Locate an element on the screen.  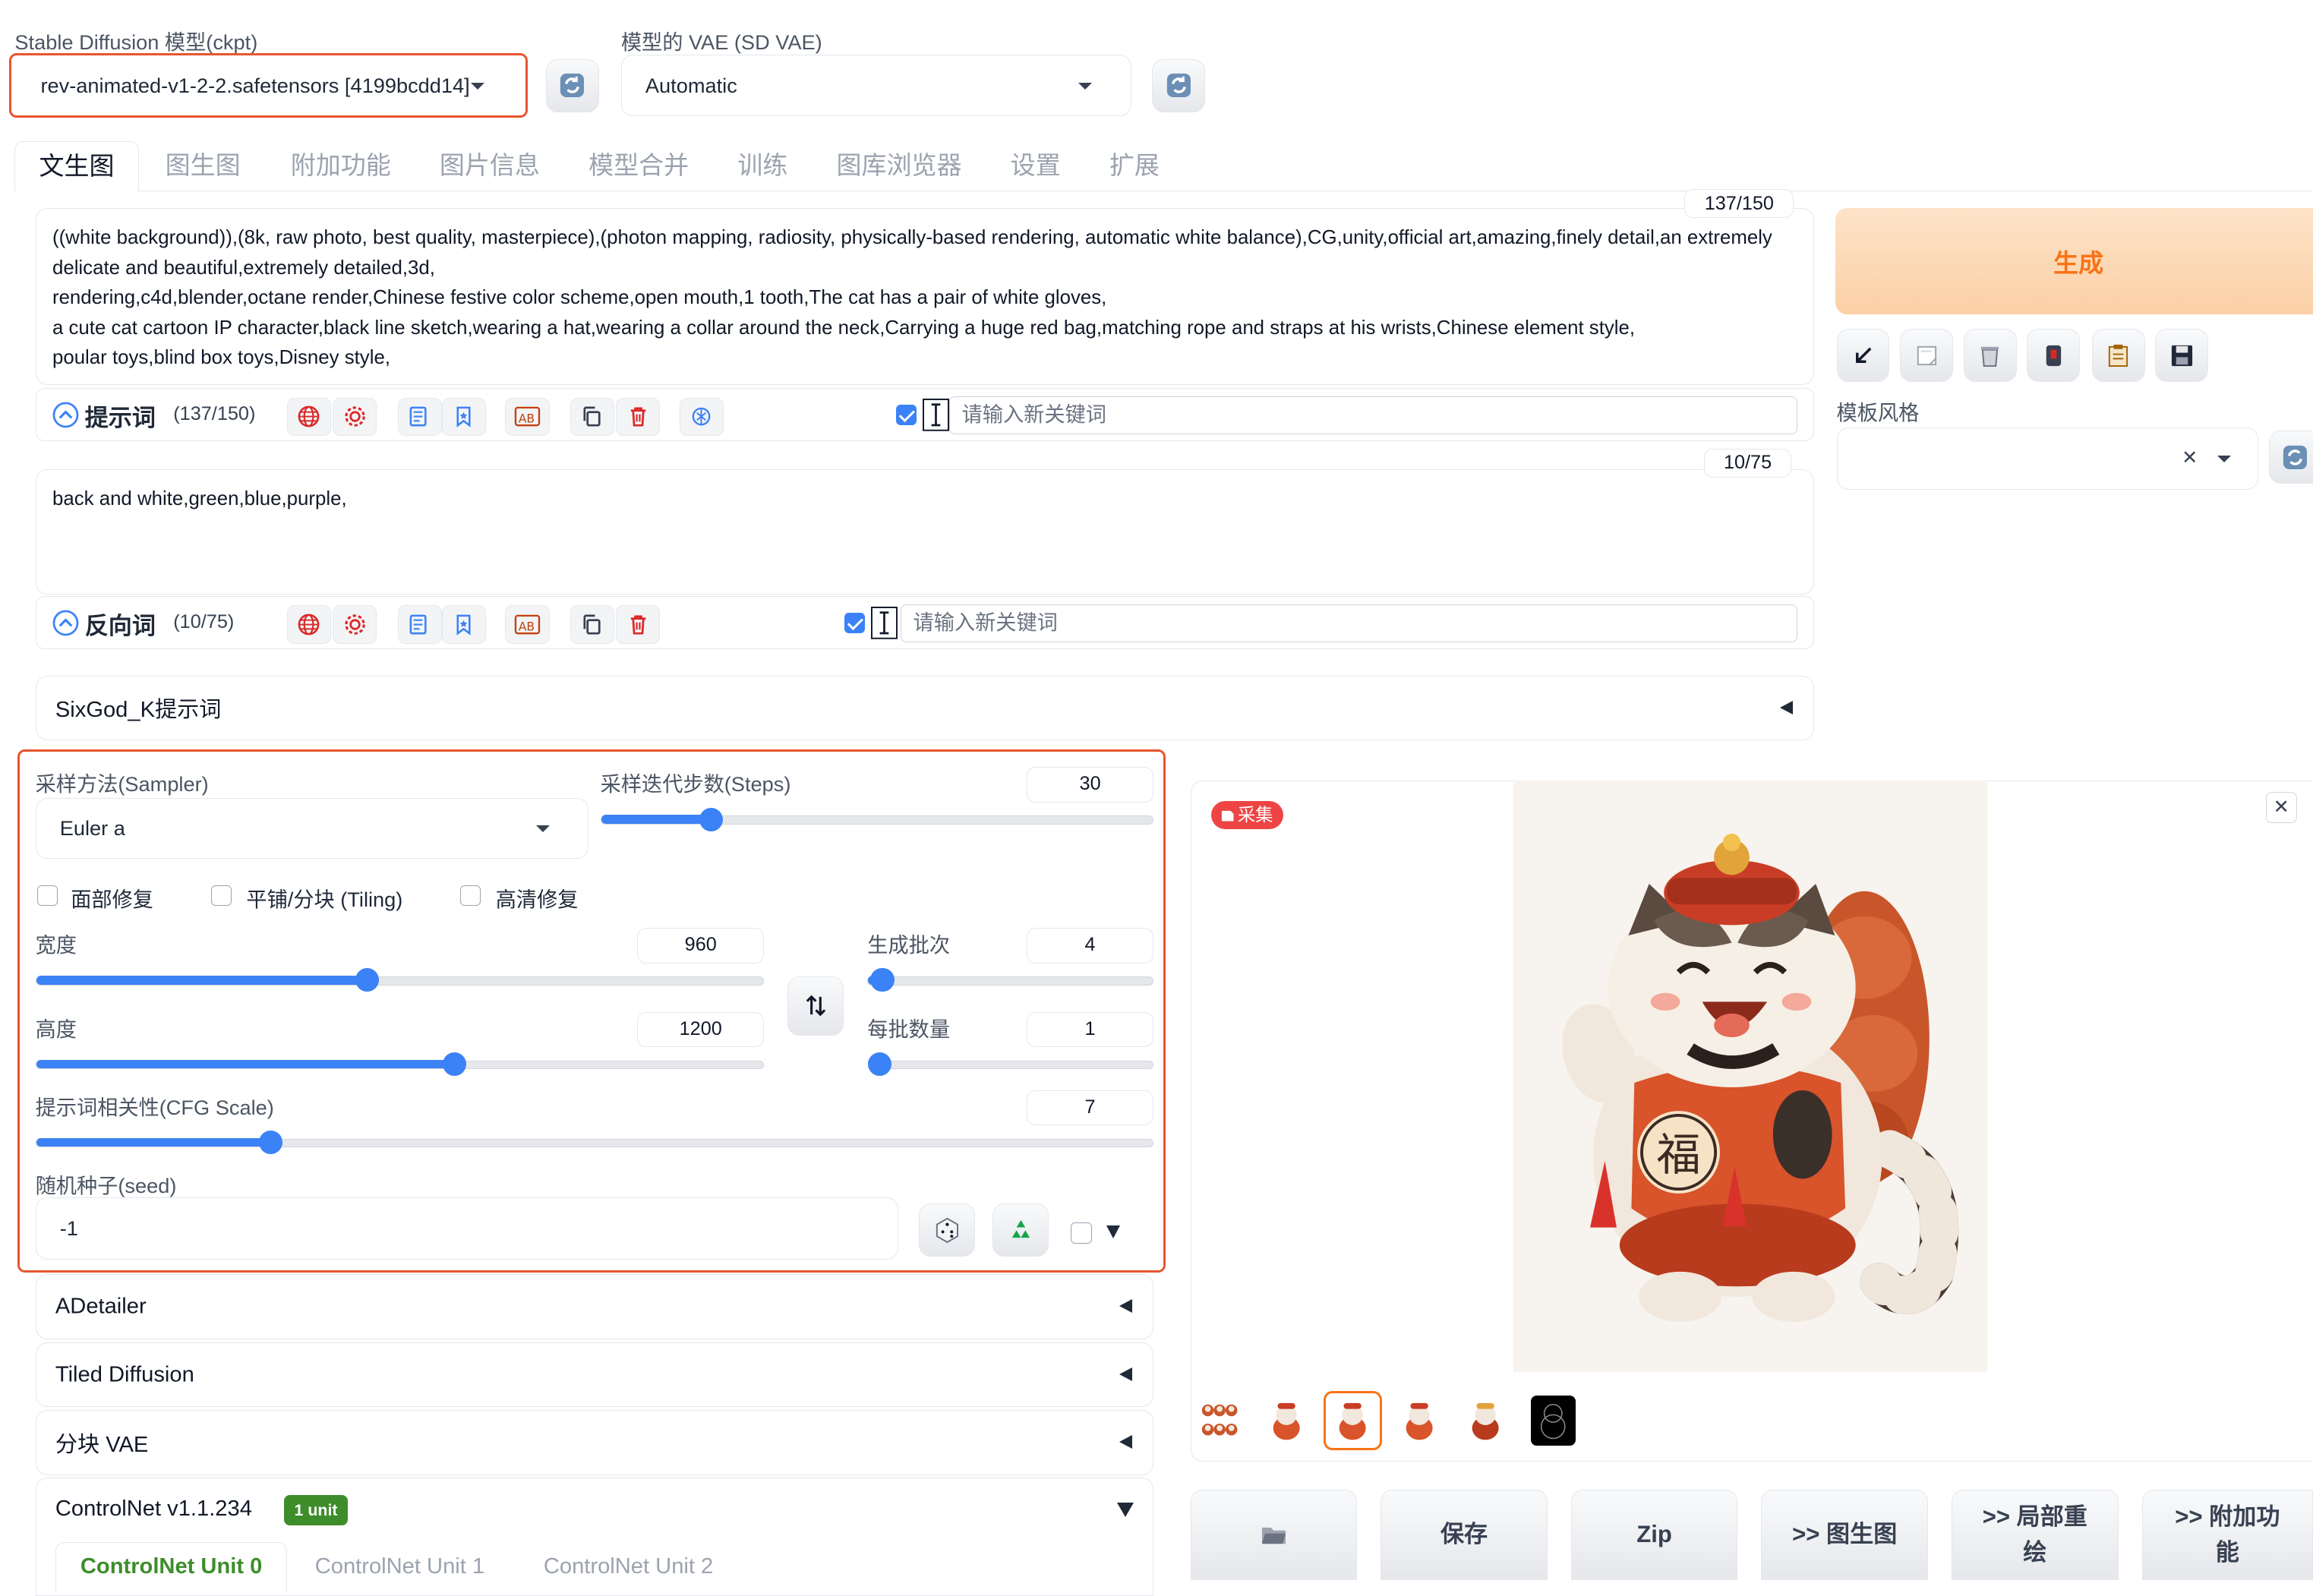
seed-label: 随机种子(seed) is located at coordinates (106, 1185).